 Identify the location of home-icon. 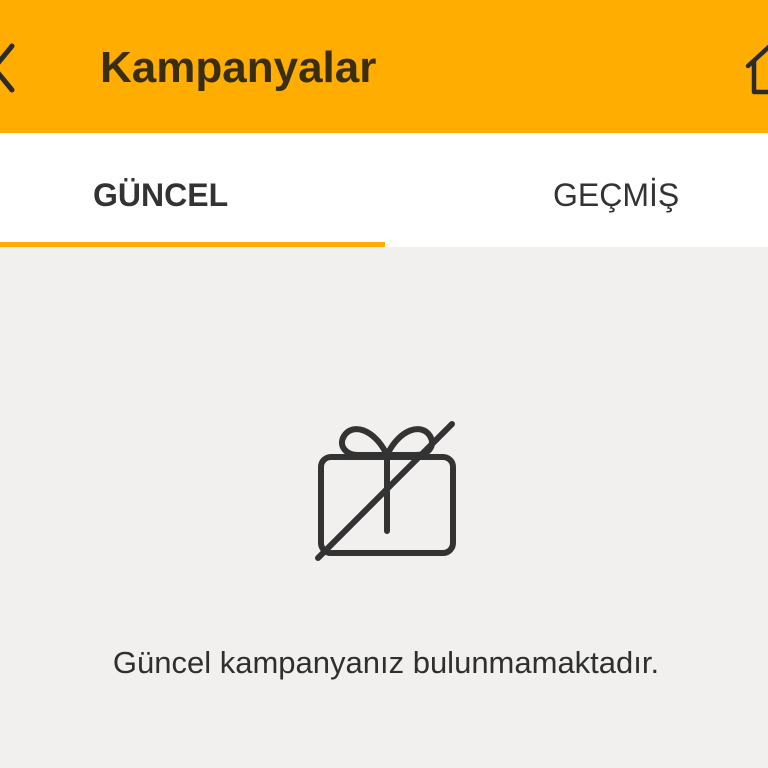
(756, 69).